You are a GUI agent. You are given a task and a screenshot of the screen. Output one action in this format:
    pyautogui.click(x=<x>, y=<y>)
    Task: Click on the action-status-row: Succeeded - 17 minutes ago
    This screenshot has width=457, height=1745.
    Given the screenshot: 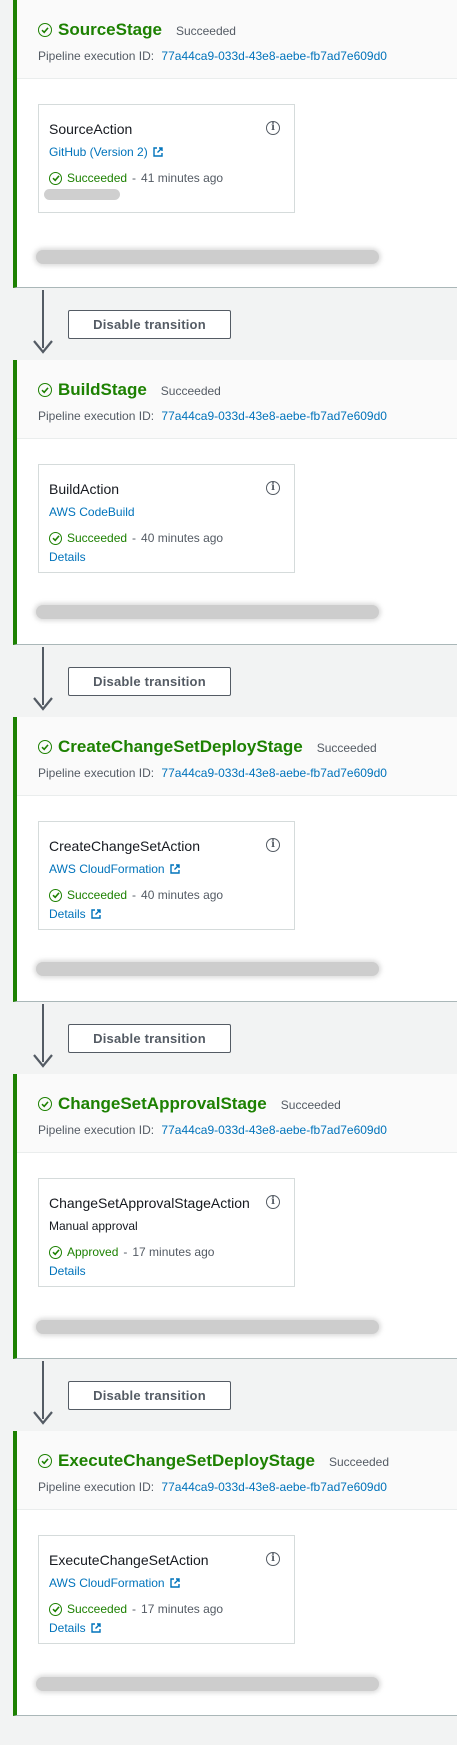 What is the action you would take?
    pyautogui.click(x=136, y=1609)
    